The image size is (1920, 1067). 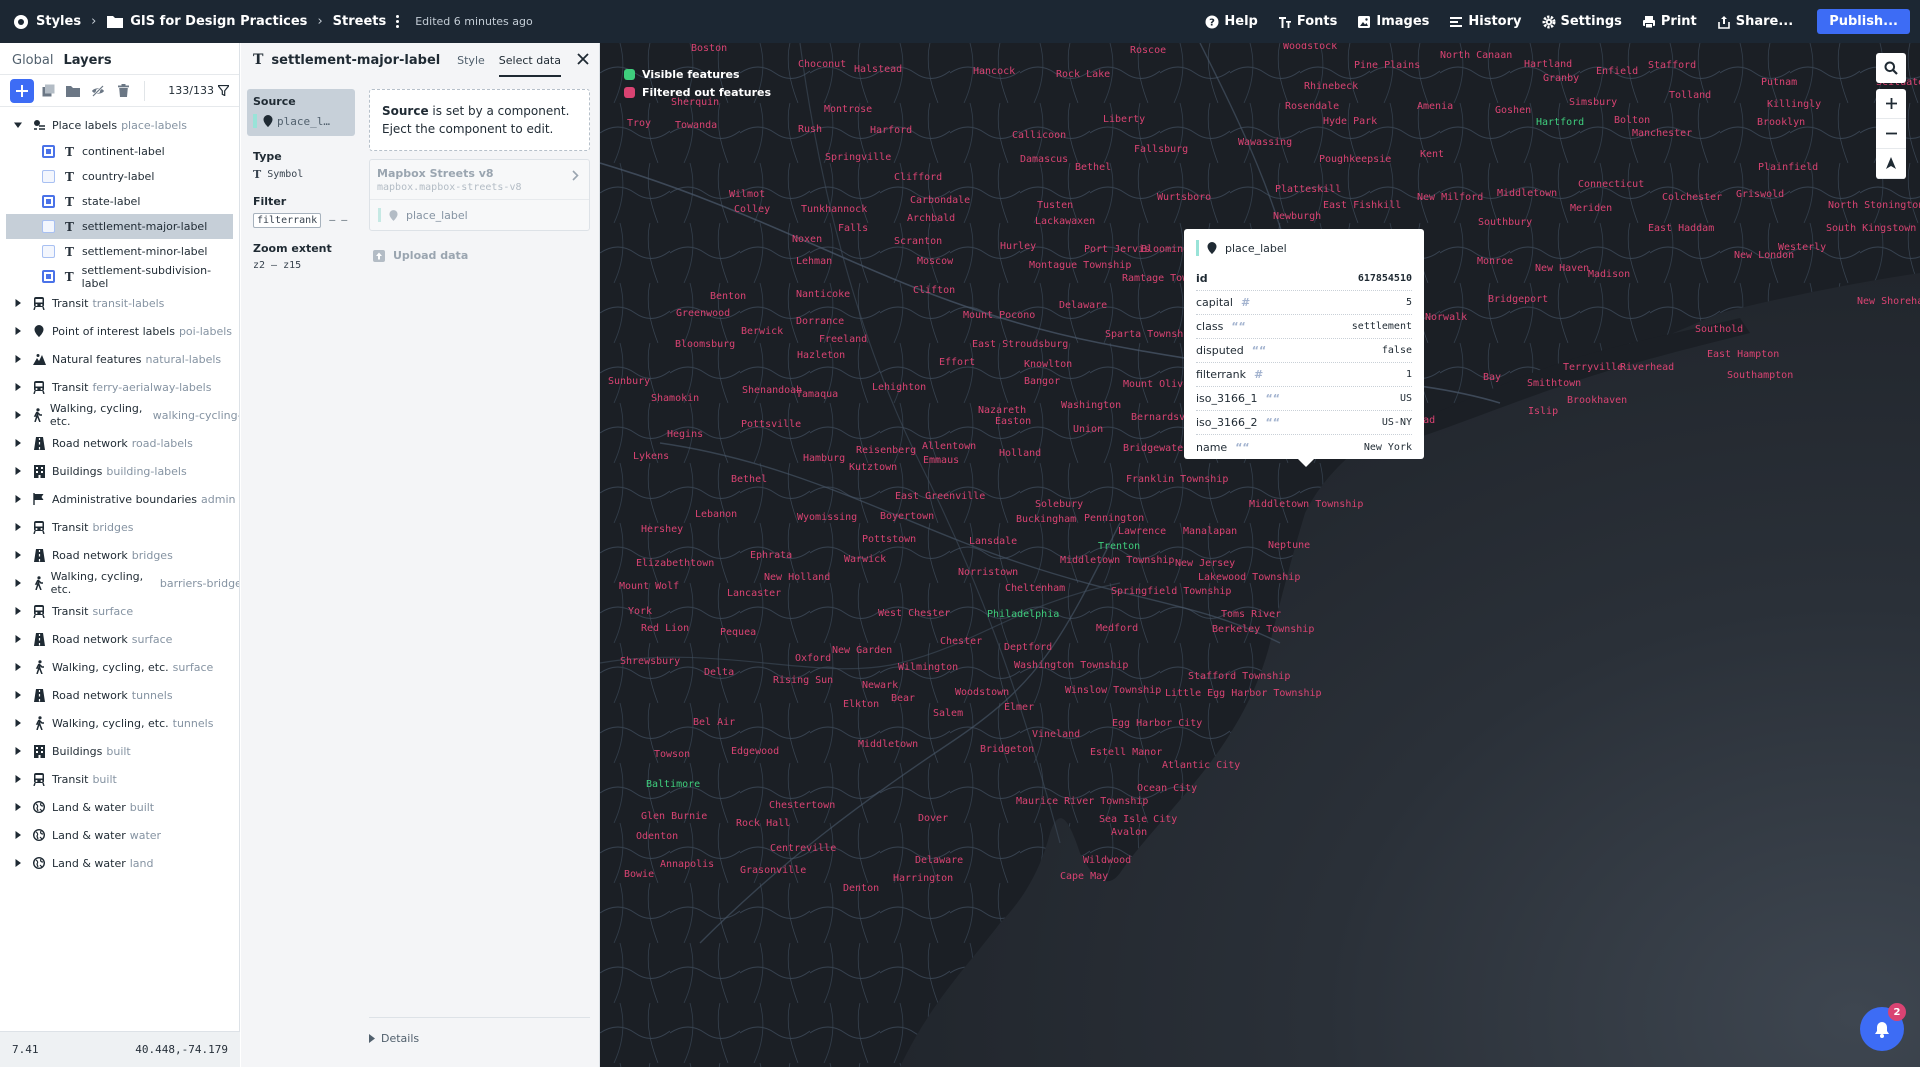 What do you see at coordinates (73, 91) in the screenshot?
I see `group-layers-button` at bounding box center [73, 91].